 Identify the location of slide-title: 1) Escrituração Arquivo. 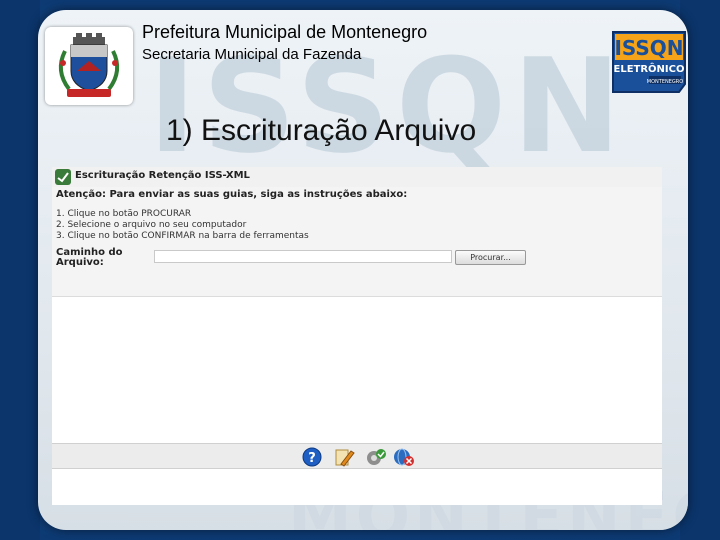
(321, 130).